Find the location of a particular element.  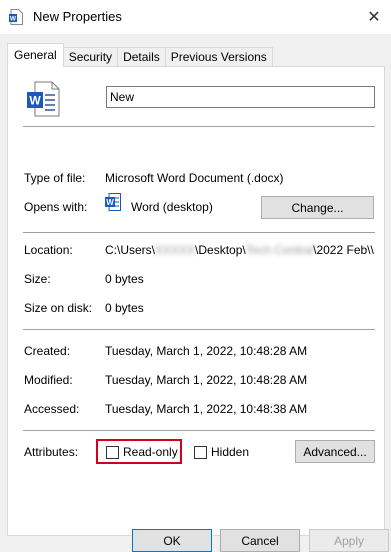

cancel-button: Cancel is located at coordinates (260, 540).